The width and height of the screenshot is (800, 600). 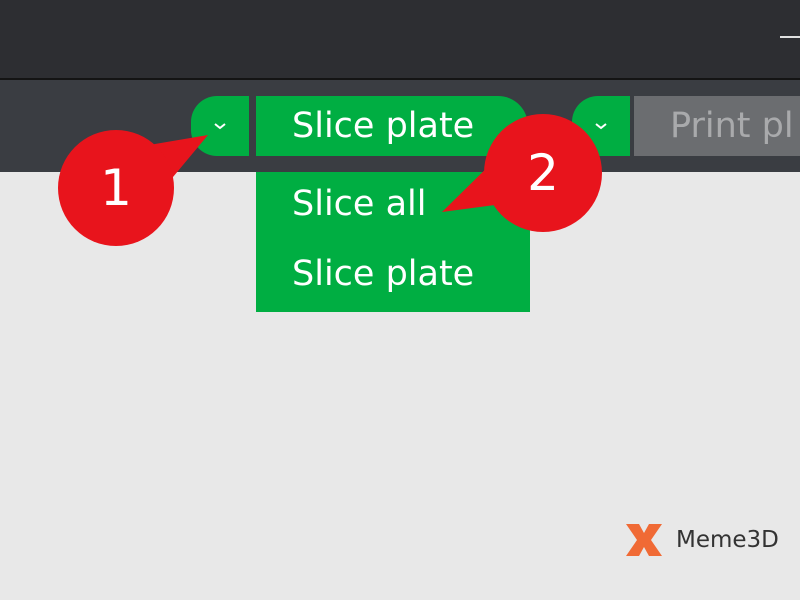 I want to click on callout-number-1: 1, so click(x=116, y=188).